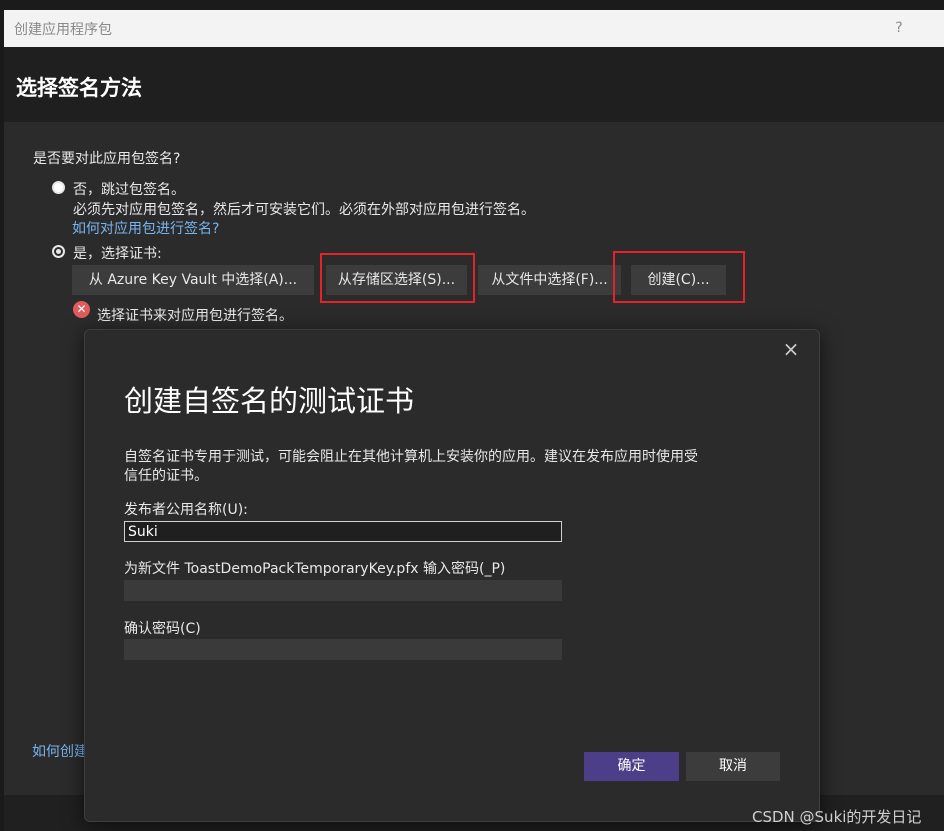  Describe the element at coordinates (79, 88) in the screenshot. I see `page-title: 选择签名方法` at that location.